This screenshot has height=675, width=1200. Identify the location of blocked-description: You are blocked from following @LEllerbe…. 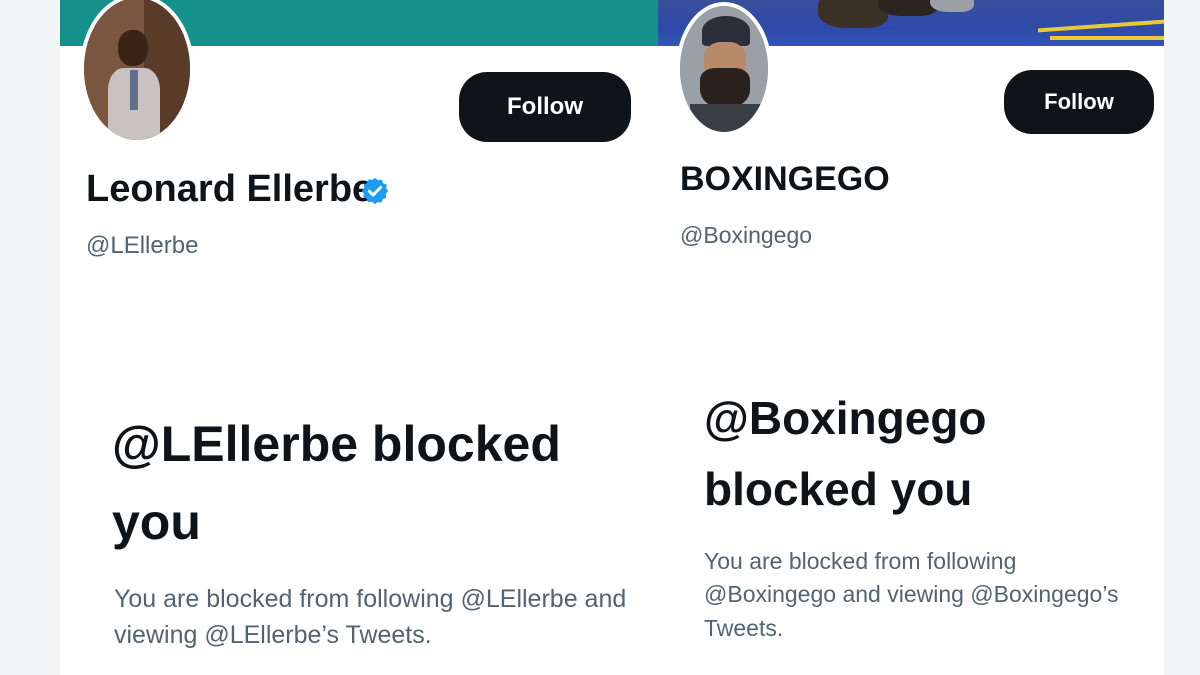
(370, 617).